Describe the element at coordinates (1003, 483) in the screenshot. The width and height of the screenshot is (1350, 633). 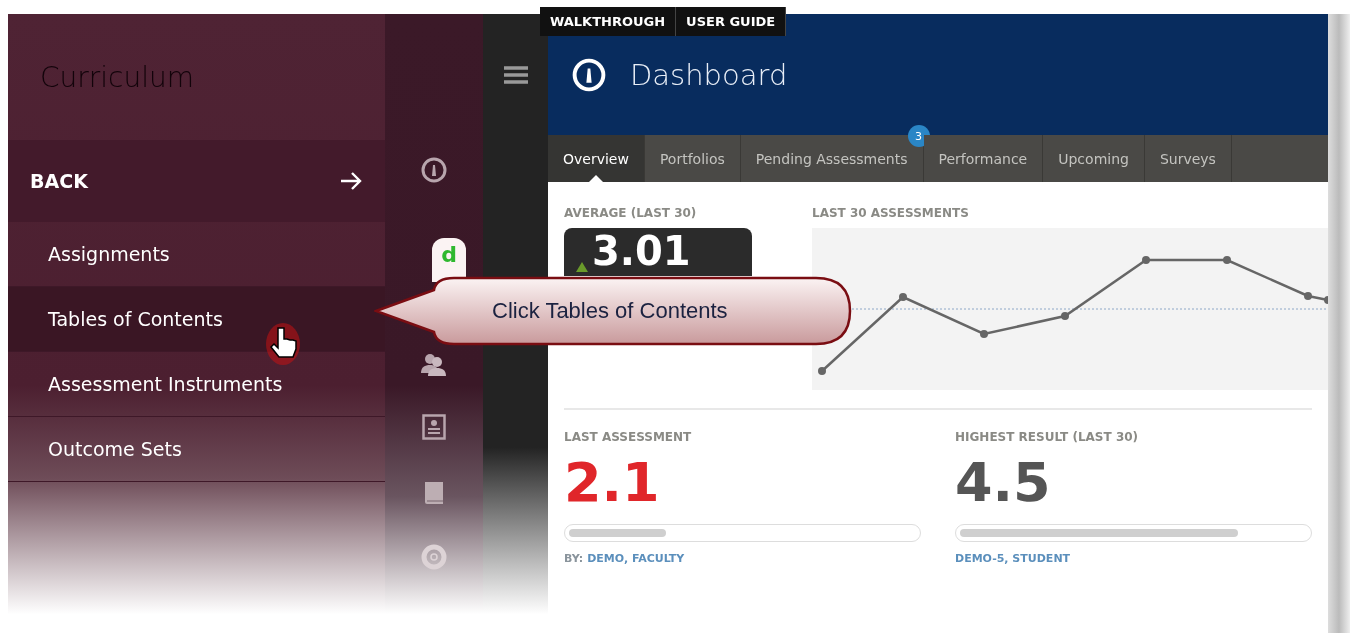
I see `score-value: 4.5` at that location.